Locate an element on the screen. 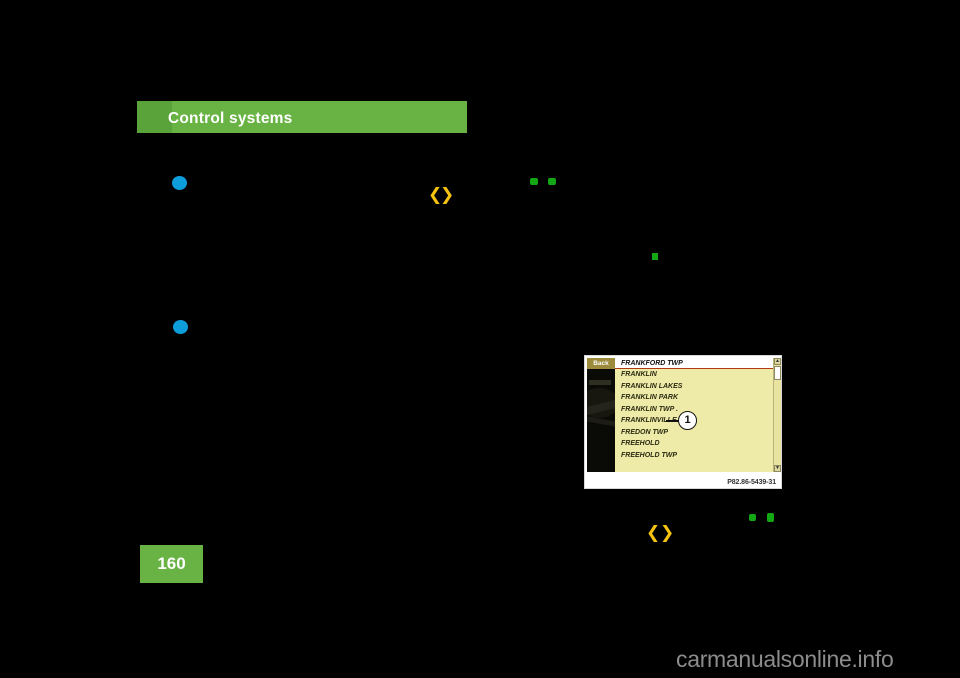 The image size is (960, 678). list-selected-item: FRANKFORD TWP is located at coordinates (694, 363).